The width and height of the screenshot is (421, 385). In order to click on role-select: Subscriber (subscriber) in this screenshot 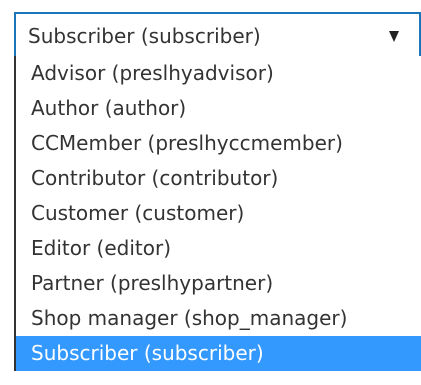, I will do `click(217, 34)`.